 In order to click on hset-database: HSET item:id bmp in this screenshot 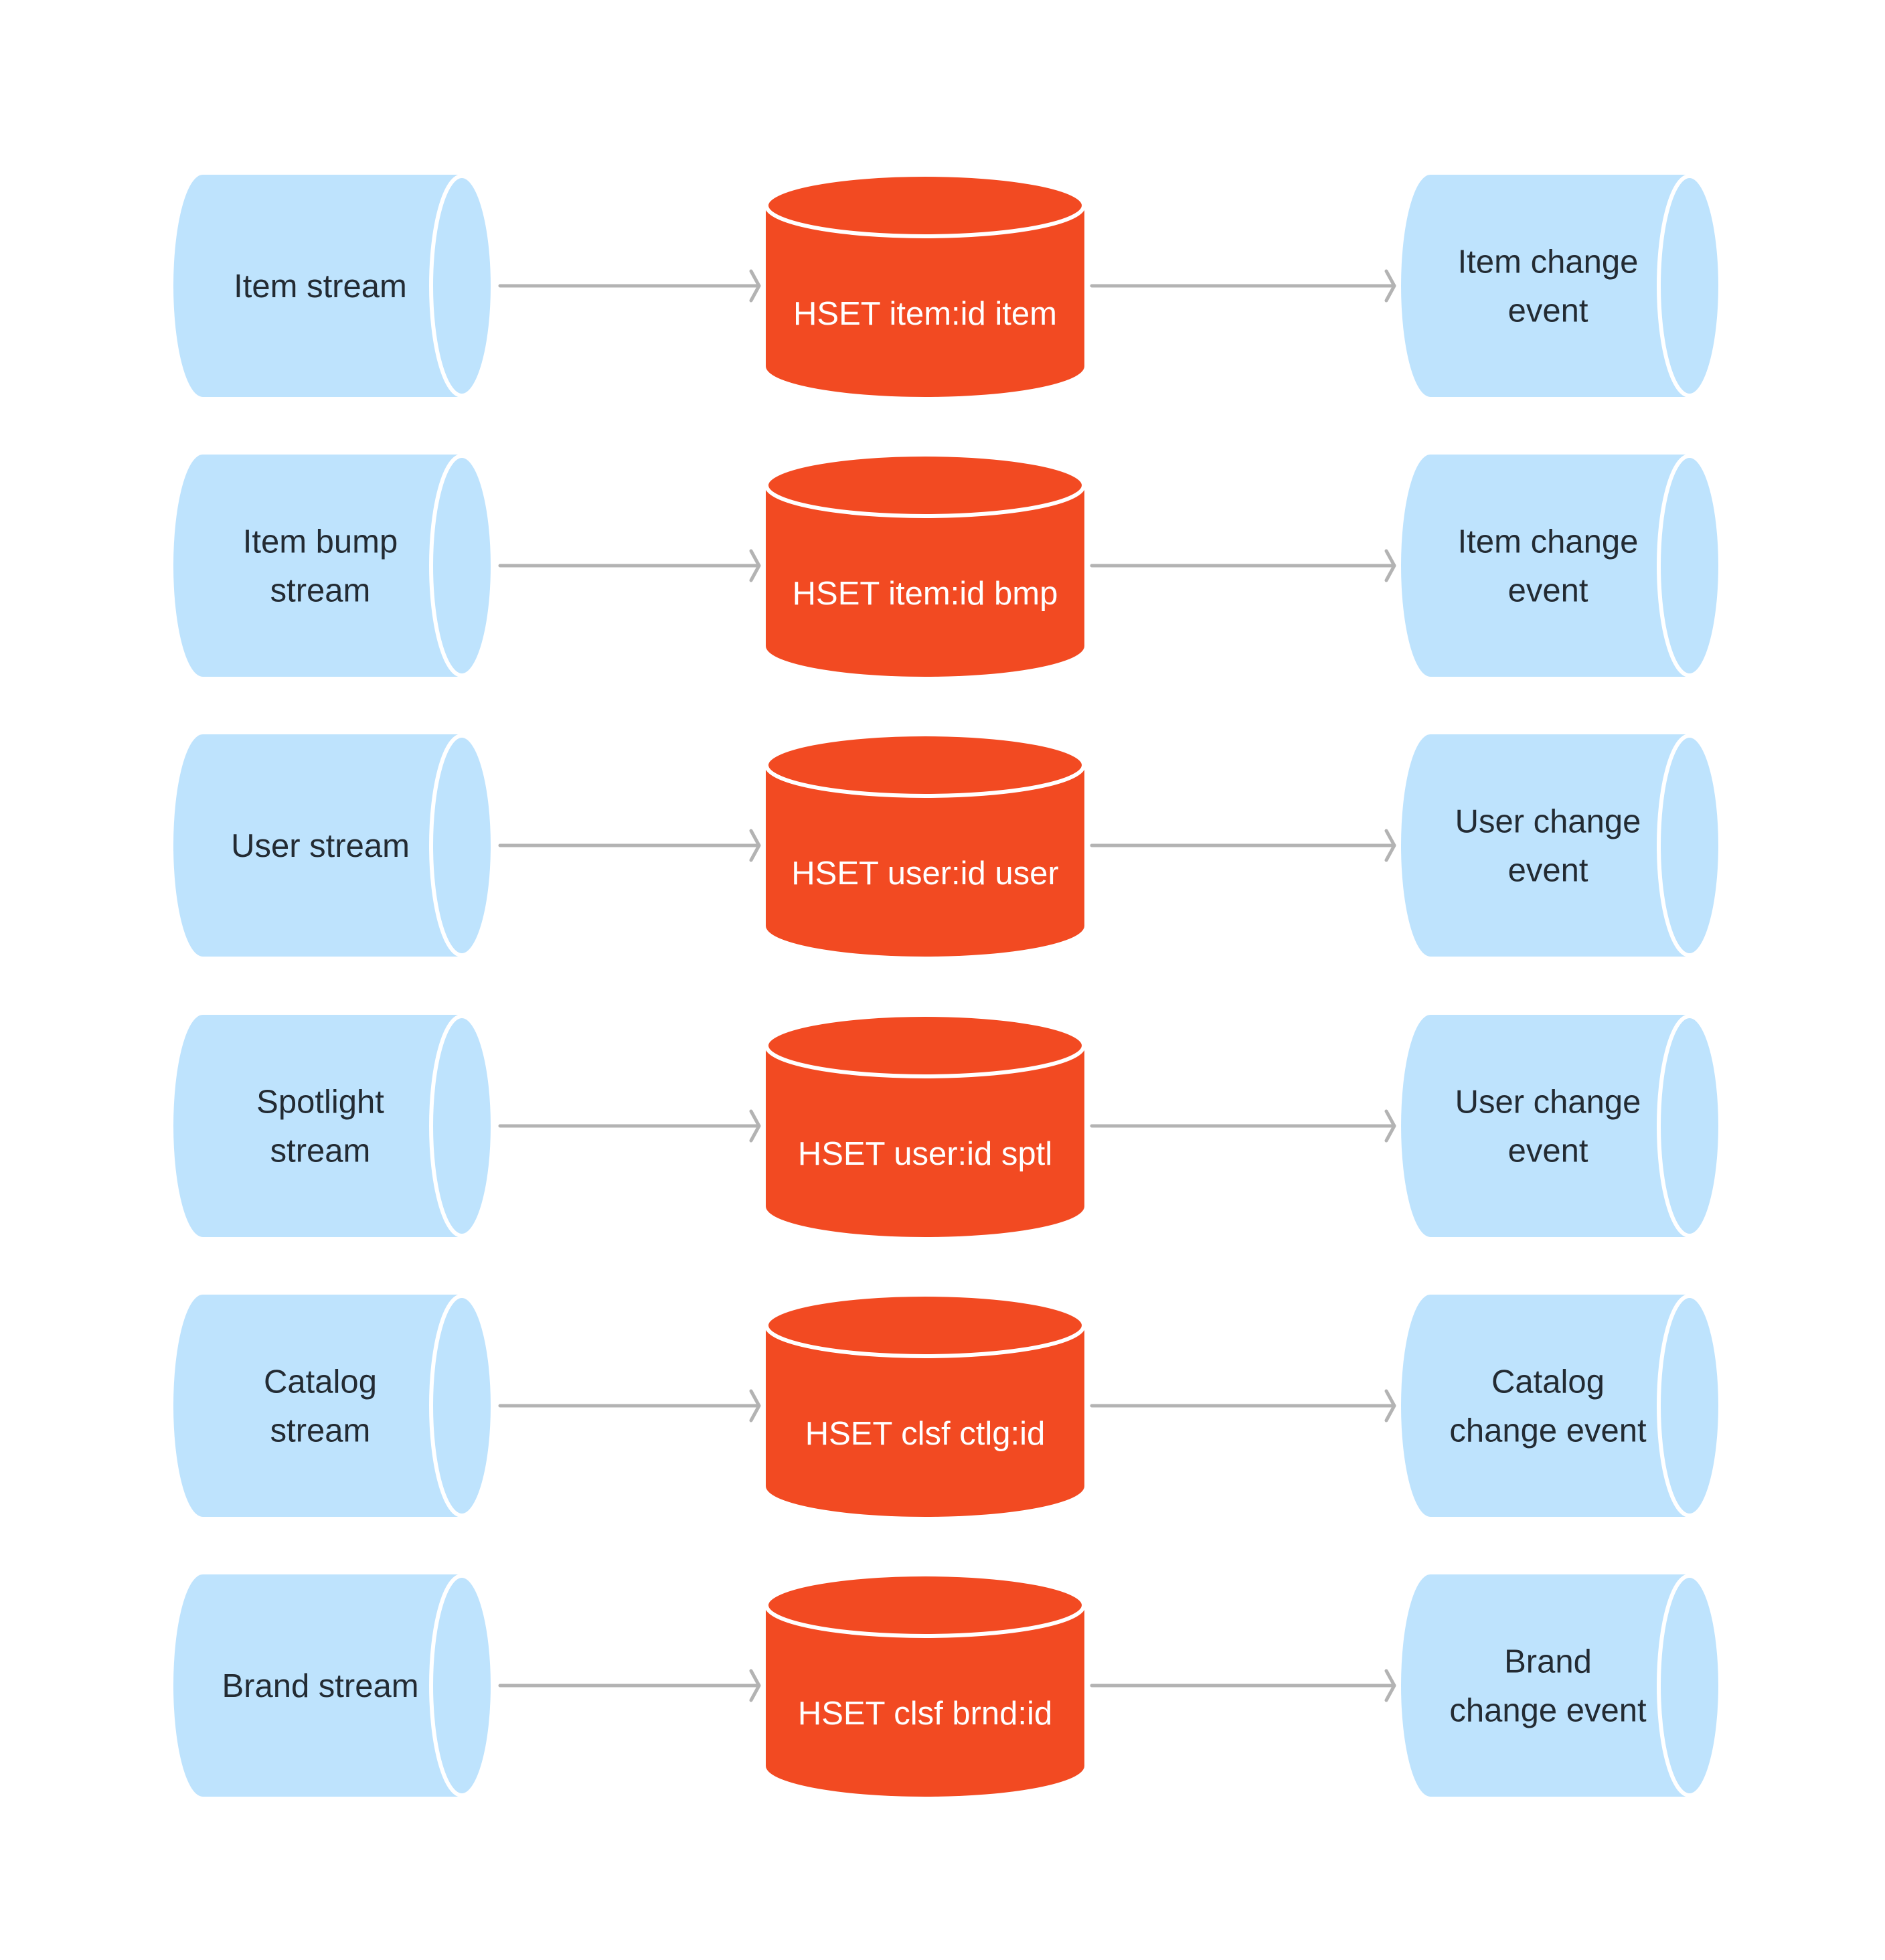, I will do `click(925, 565)`.